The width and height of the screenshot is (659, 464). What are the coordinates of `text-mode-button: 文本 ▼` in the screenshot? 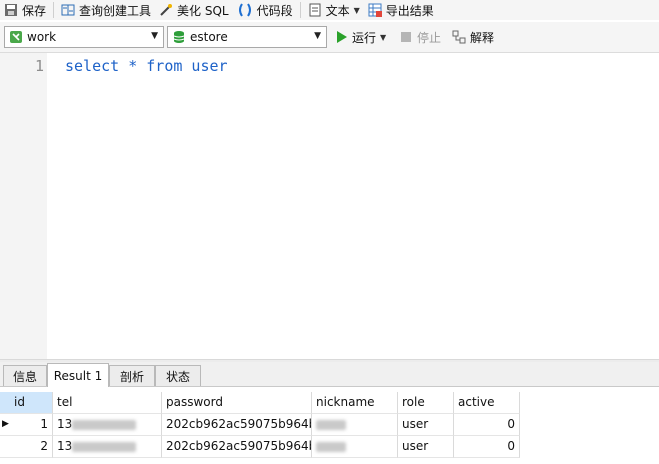 It's located at (334, 10).